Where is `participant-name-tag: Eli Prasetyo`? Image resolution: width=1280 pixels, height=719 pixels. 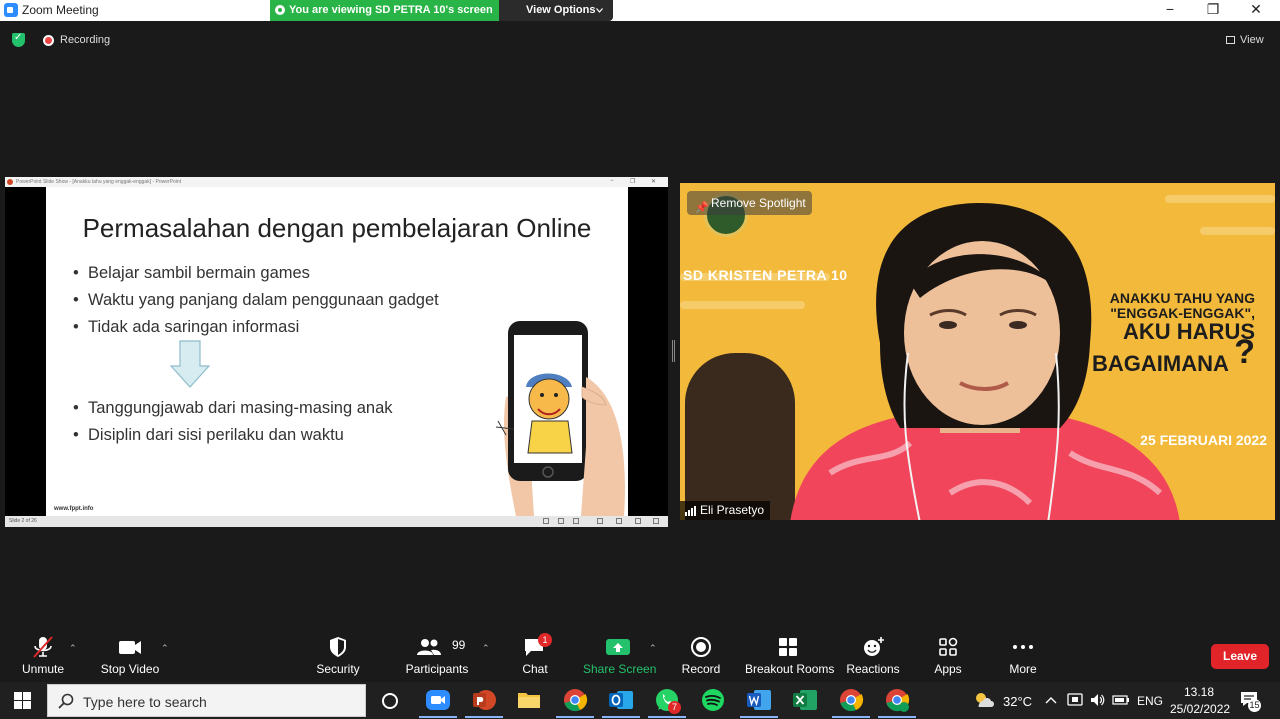
participant-name-tag: Eli Prasetyo is located at coordinates (725, 510).